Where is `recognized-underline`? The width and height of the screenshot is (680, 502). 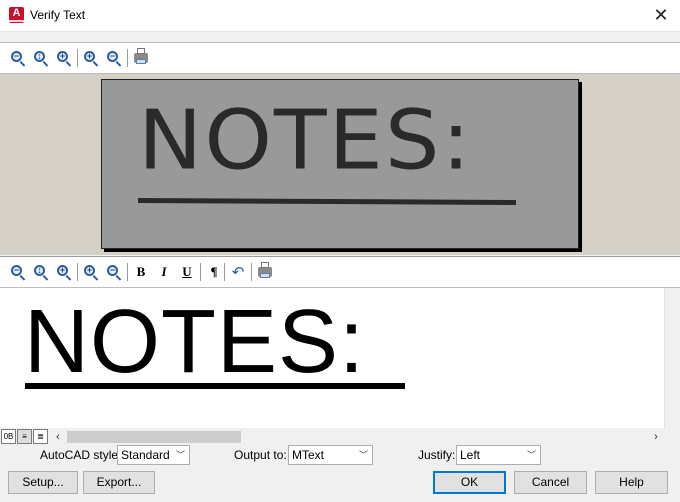
recognized-underline is located at coordinates (215, 386).